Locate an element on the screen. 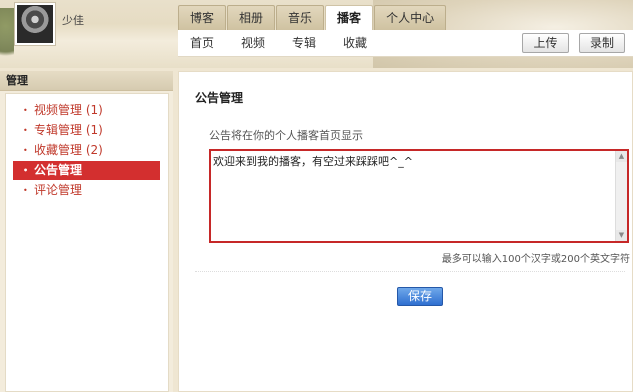 The height and width of the screenshot is (392, 633). main-tabs: 博客 相册 音乐 播客 个人中心 is located at coordinates (312, 18).